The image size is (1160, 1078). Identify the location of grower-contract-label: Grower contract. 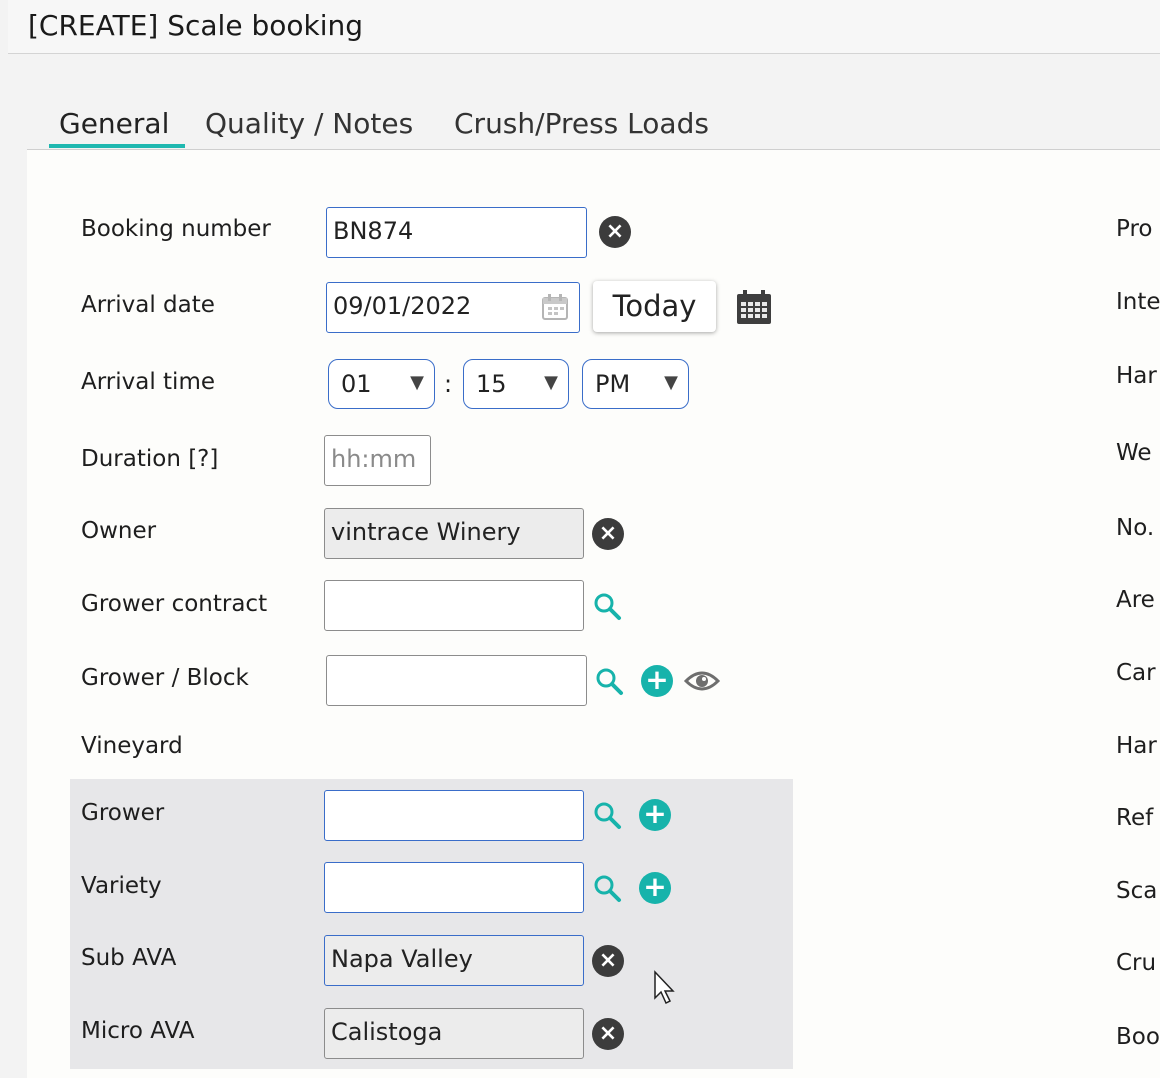
(174, 604).